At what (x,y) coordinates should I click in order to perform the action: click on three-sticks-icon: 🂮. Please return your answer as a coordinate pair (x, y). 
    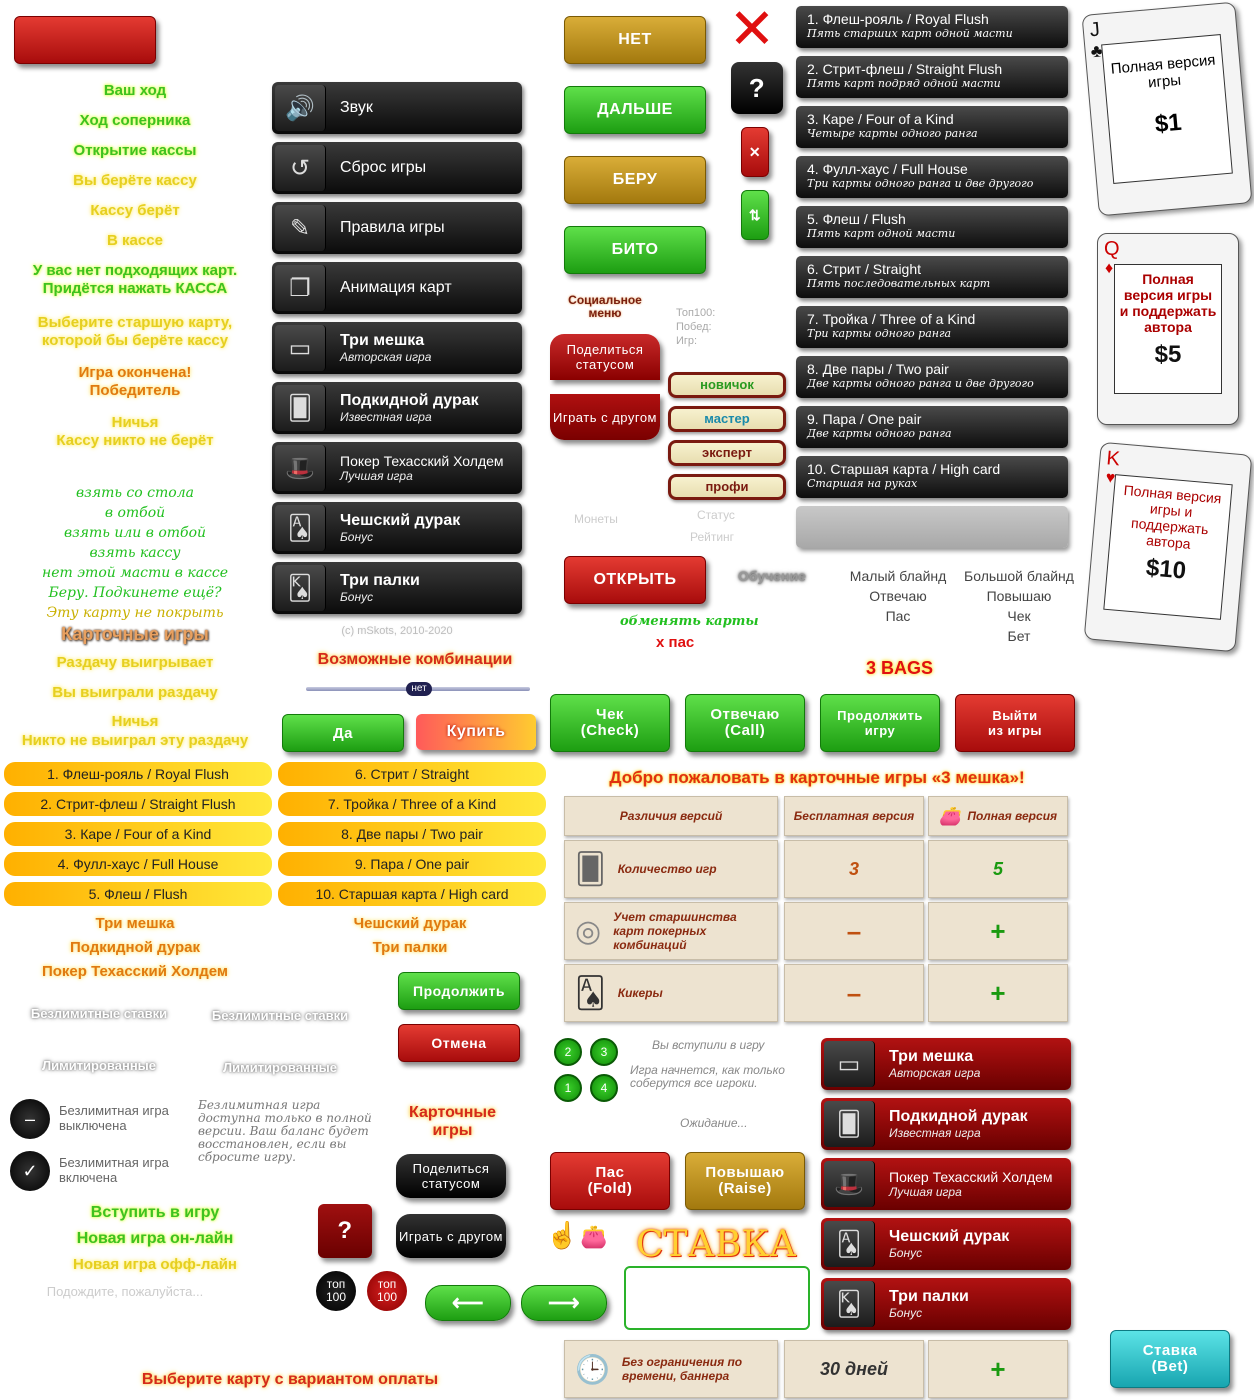
    Looking at the image, I should click on (300, 588).